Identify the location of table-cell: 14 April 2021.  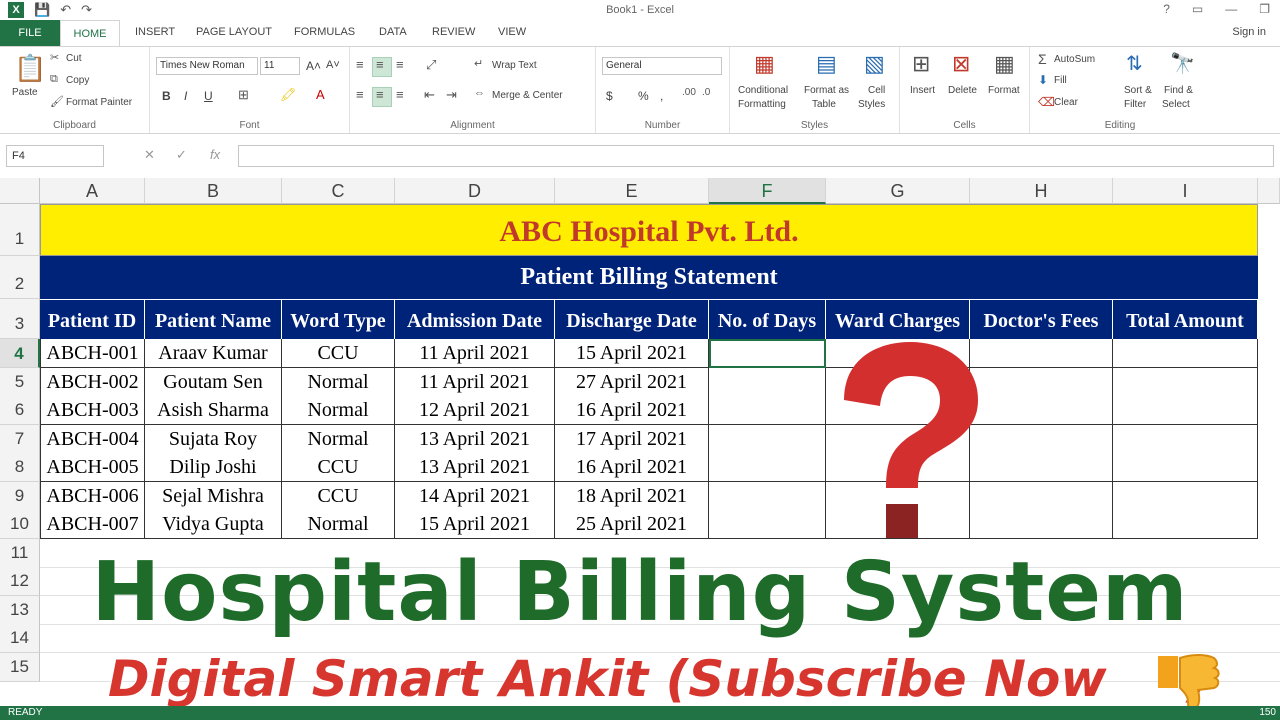
(475, 496).